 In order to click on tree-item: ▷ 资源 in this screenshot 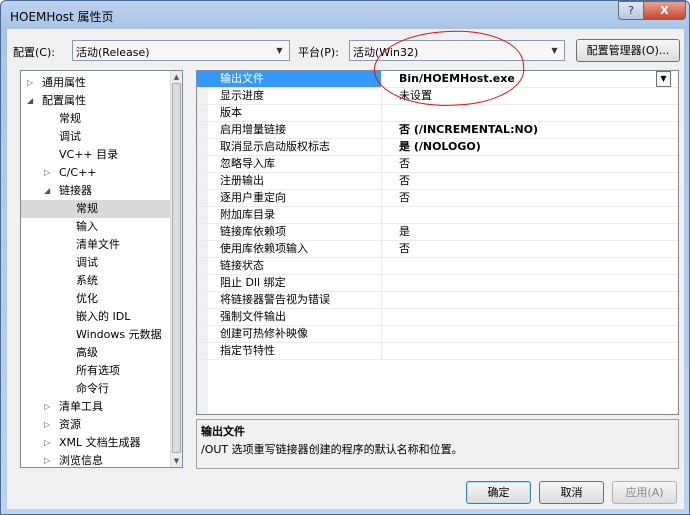, I will do `click(96, 425)`.